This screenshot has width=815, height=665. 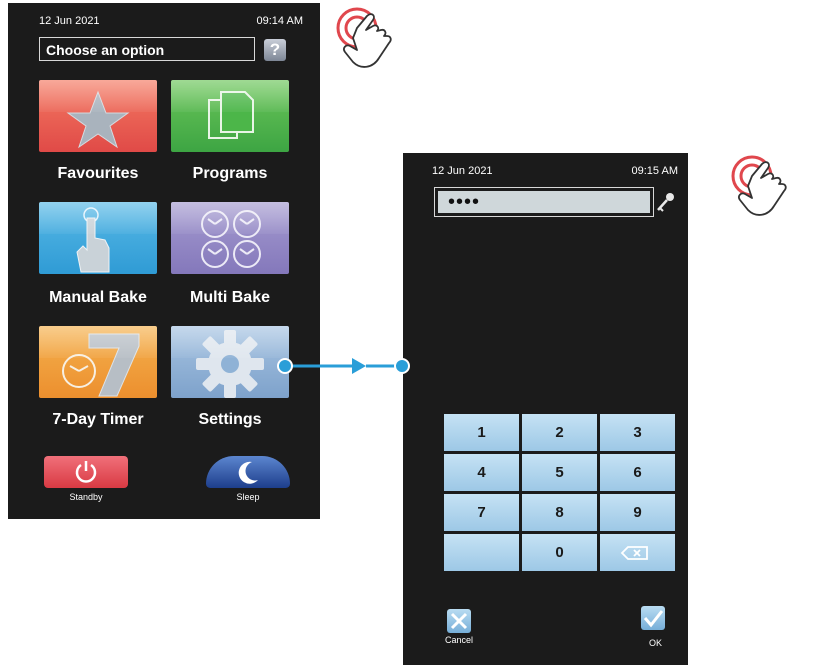 What do you see at coordinates (285, 366) in the screenshot?
I see `connector-start-dot` at bounding box center [285, 366].